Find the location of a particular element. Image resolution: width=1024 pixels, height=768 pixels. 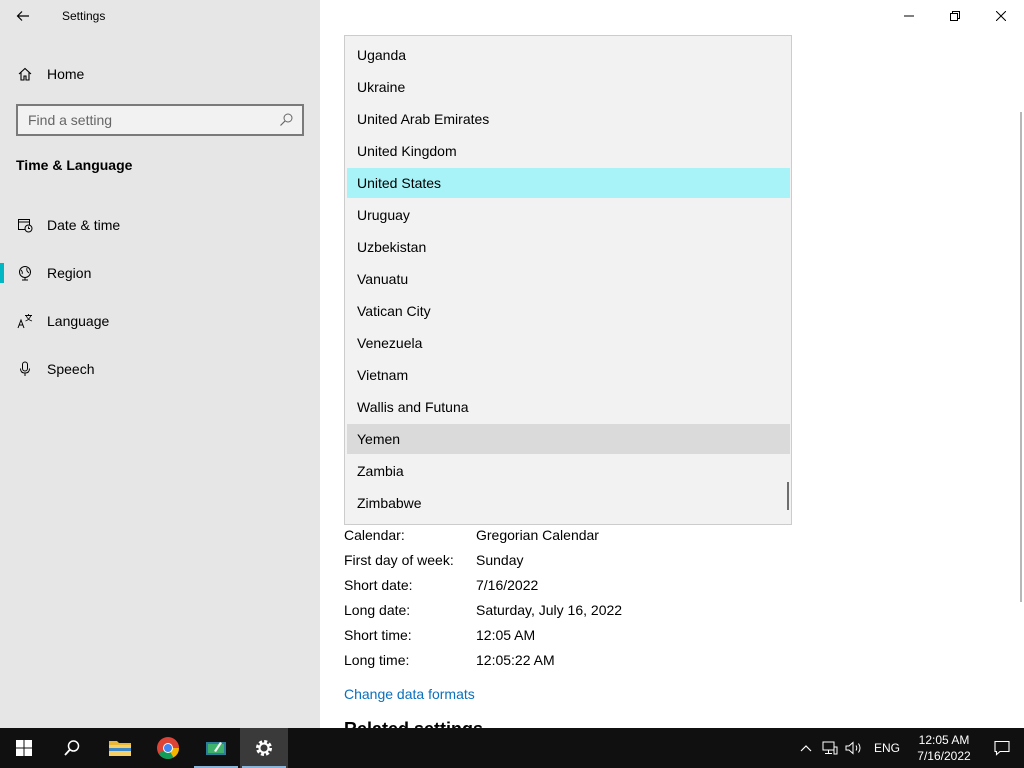

format-row: Calendar: Gregorian Calendar is located at coordinates (483, 534).